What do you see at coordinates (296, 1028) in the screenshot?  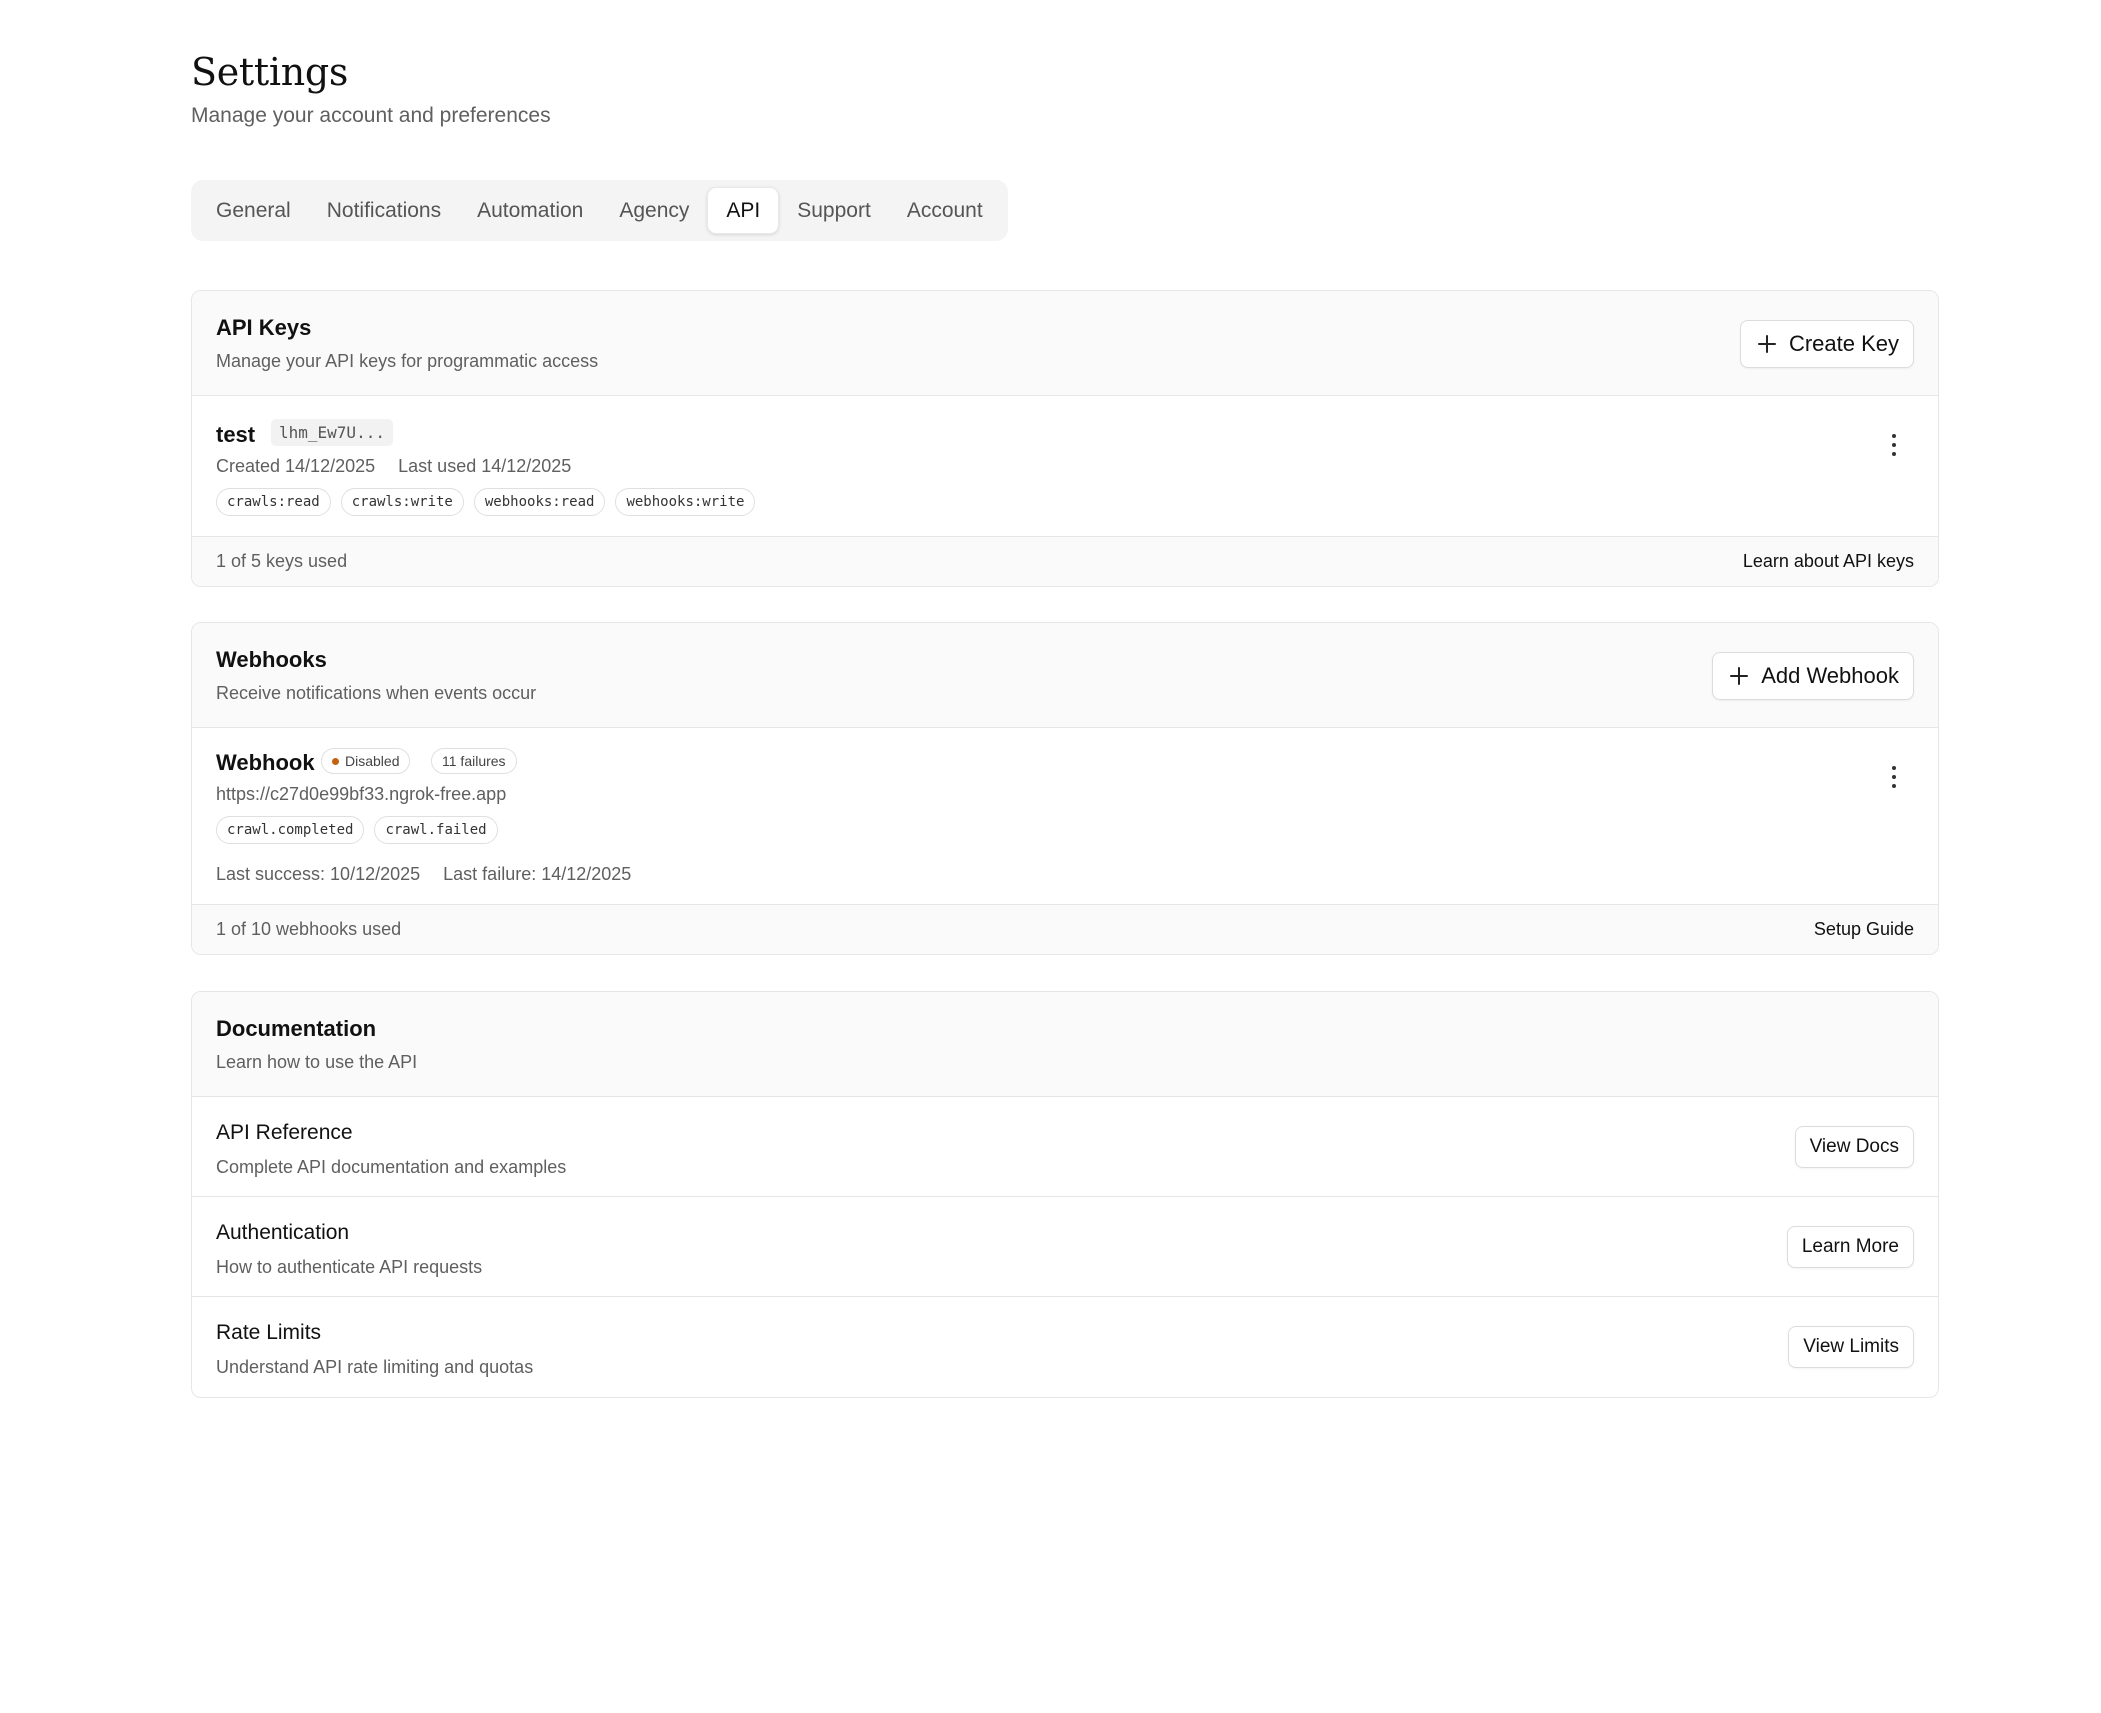 I see `documentation-title: Documentation` at bounding box center [296, 1028].